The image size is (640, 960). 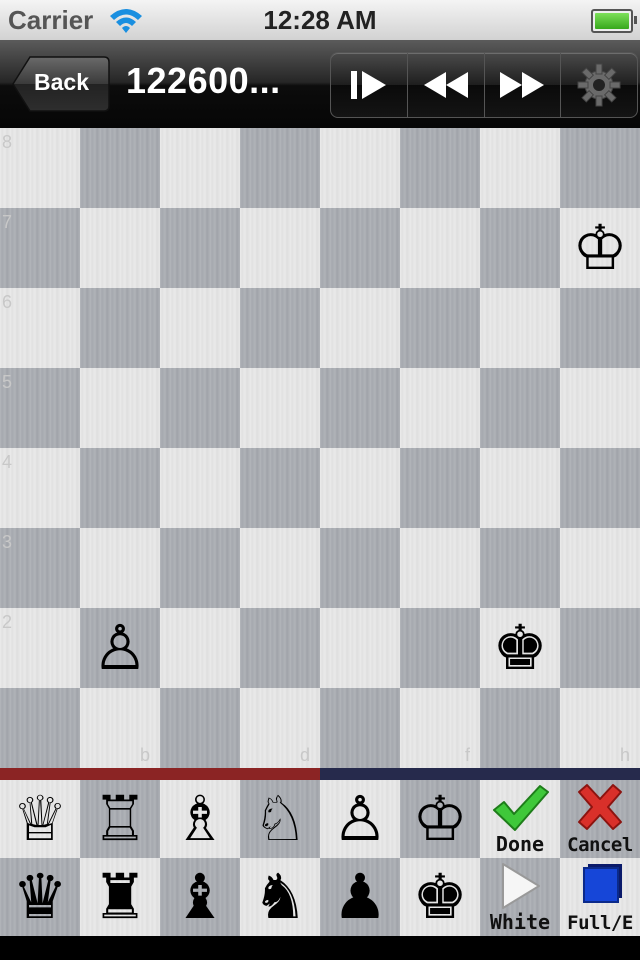 What do you see at coordinates (200, 248) in the screenshot?
I see `square-c7` at bounding box center [200, 248].